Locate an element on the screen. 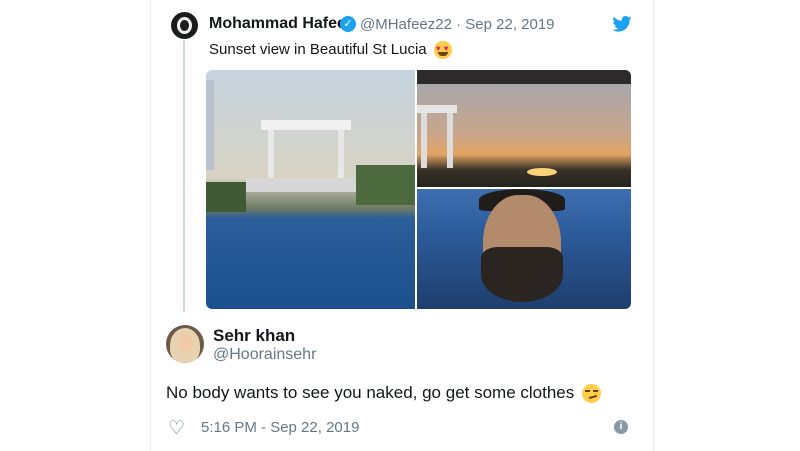 The image size is (800, 451). reply-timestamp: 5:16 PM - Sep 22, 2019 is located at coordinates (280, 427).